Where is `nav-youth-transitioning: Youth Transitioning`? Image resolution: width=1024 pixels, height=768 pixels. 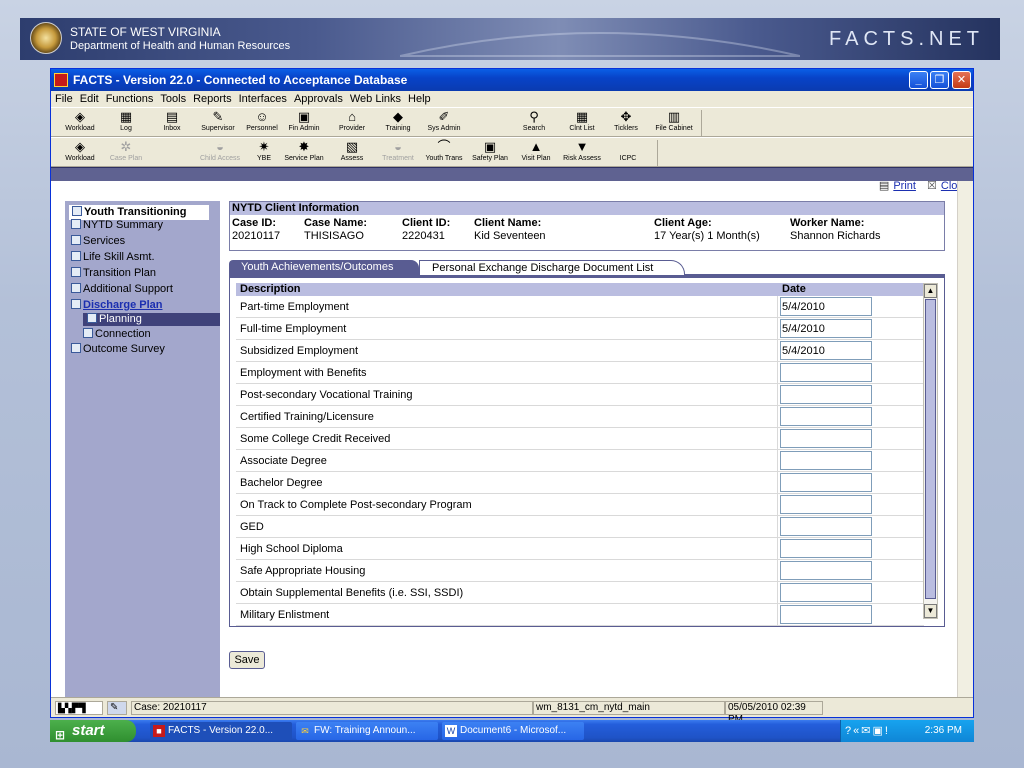 nav-youth-transitioning: Youth Transitioning is located at coordinates (139, 212).